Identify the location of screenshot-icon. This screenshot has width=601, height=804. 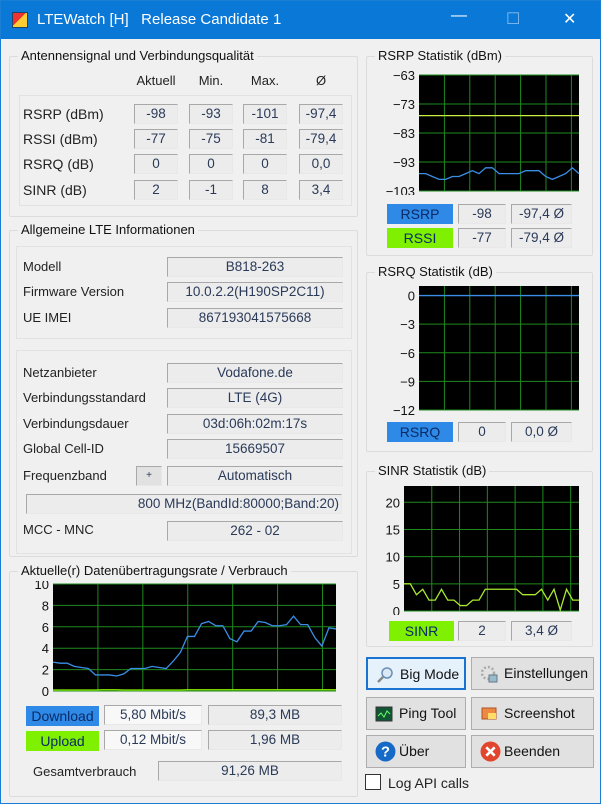
(489, 713).